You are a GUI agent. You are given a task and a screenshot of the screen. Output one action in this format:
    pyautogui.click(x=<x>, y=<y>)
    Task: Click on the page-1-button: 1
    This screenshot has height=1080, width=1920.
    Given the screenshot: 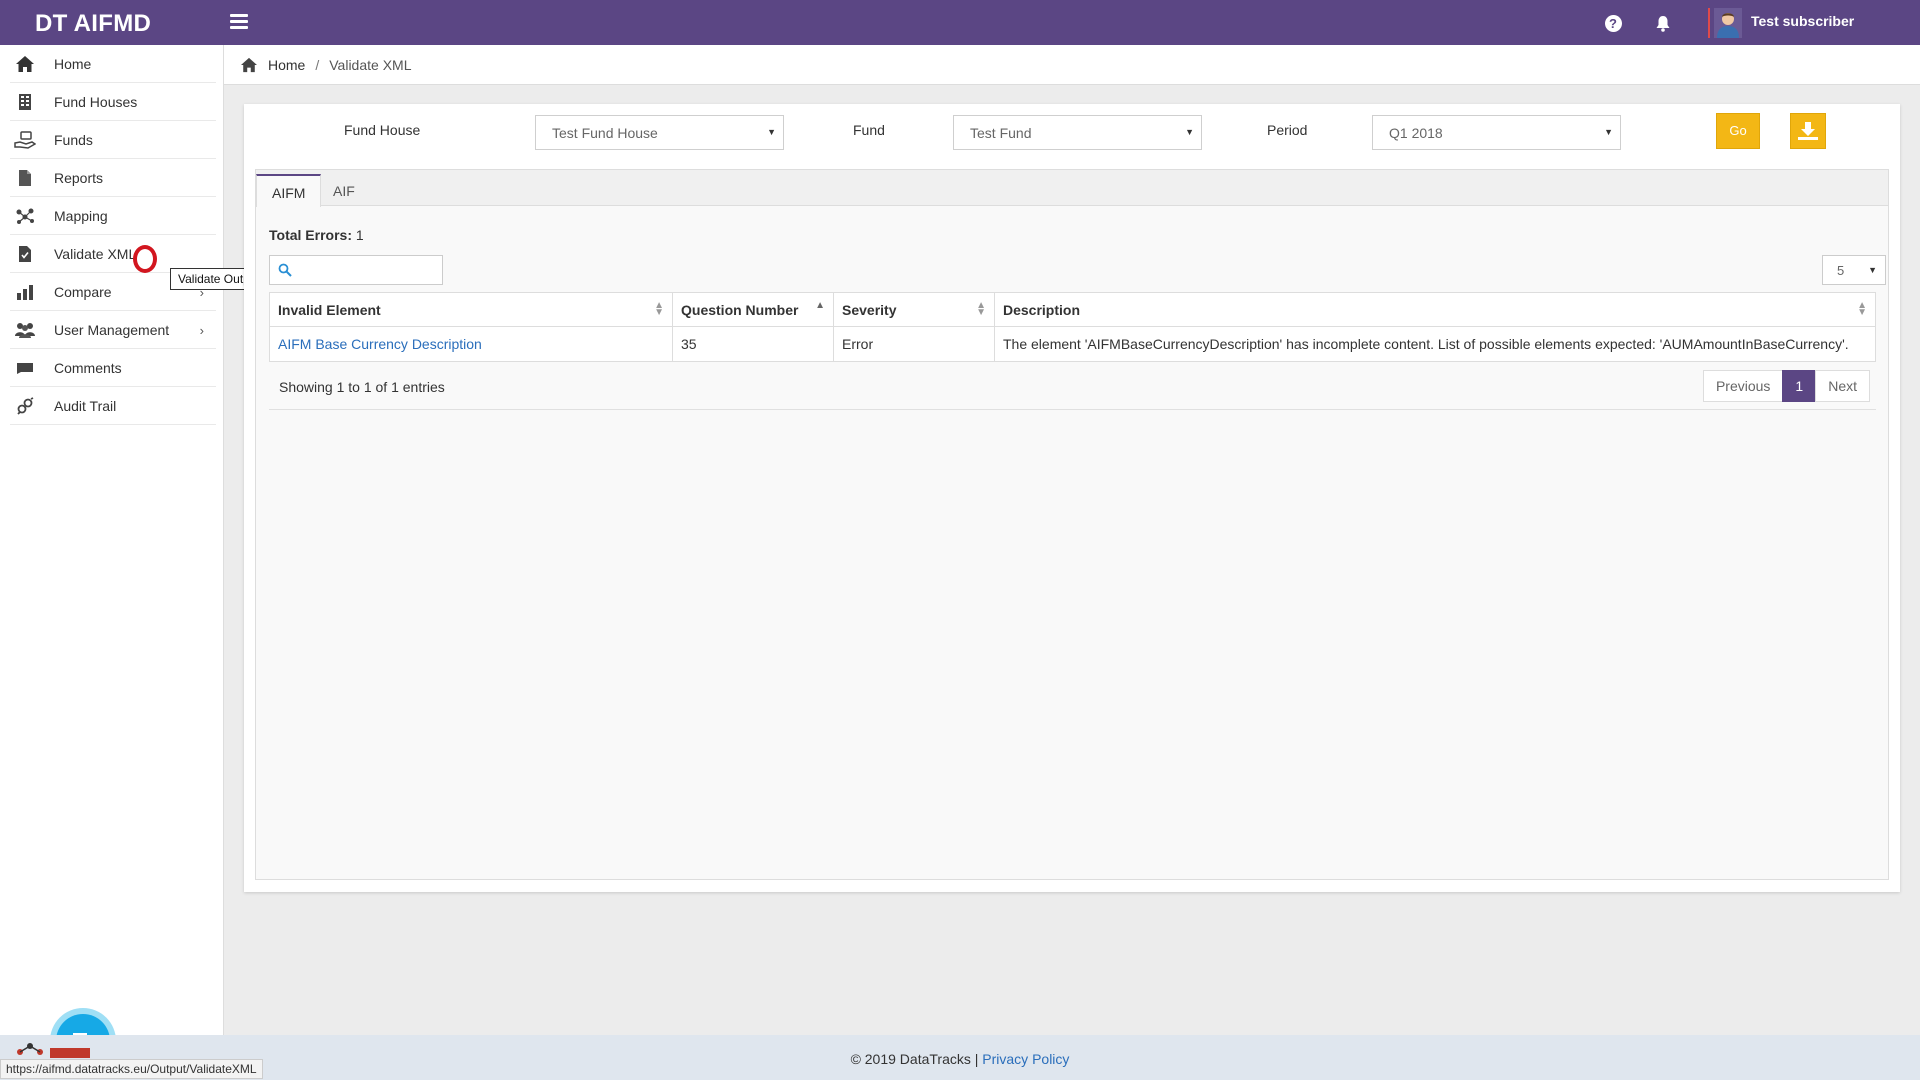 What is the action you would take?
    pyautogui.click(x=1799, y=386)
    